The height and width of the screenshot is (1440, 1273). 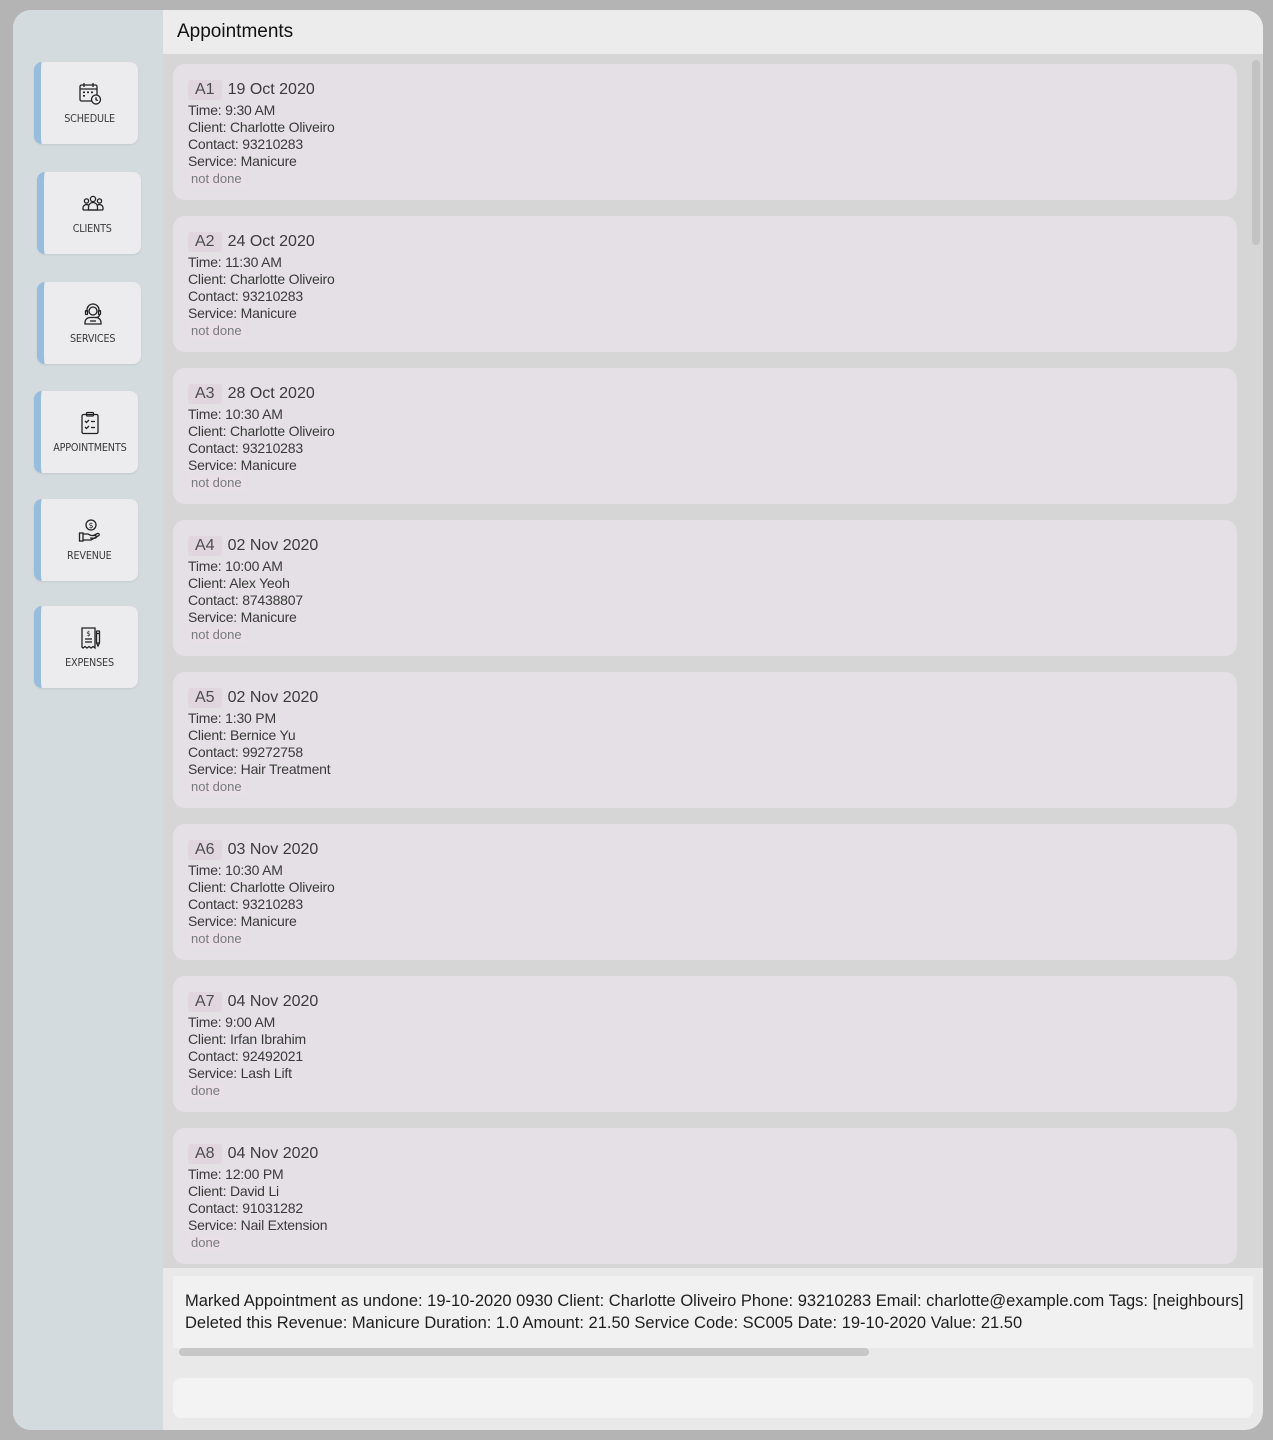 I want to click on panel-header: Appointments, so click(x=713, y=32).